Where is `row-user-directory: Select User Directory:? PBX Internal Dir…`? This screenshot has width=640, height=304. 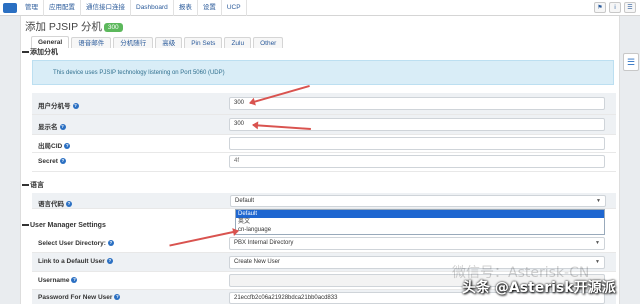
row-user-directory: Select User Directory:? PBX Internal Dir… is located at coordinates (324, 244).